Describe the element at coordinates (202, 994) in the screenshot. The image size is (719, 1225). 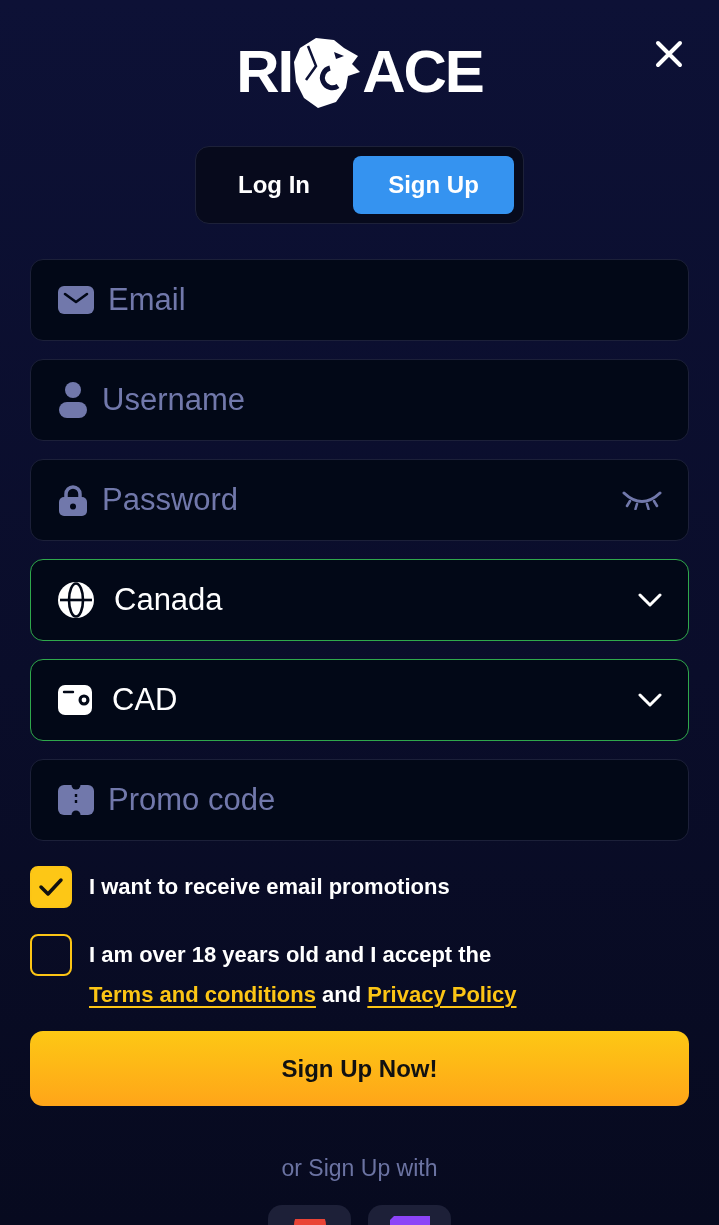
I see `text-link: Terms and conditions` at that location.